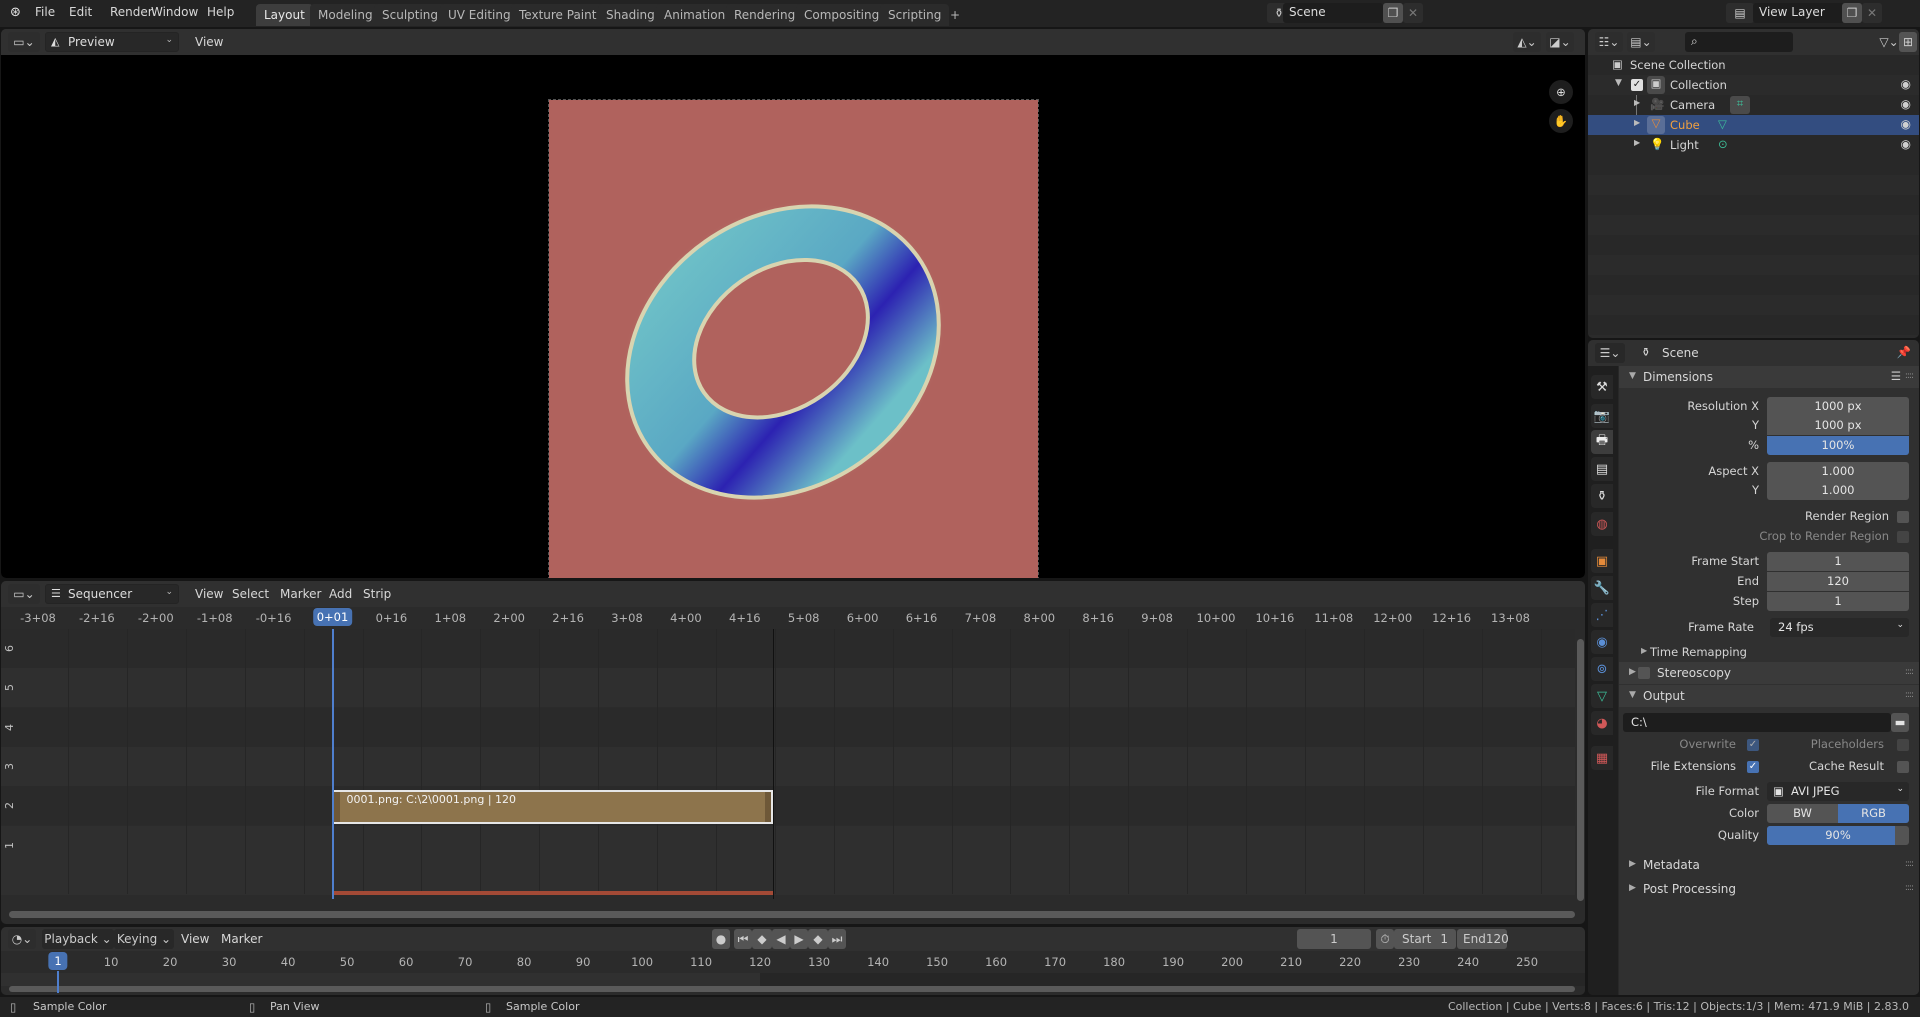  I want to click on outliner-search-input: ⌕, so click(1739, 42).